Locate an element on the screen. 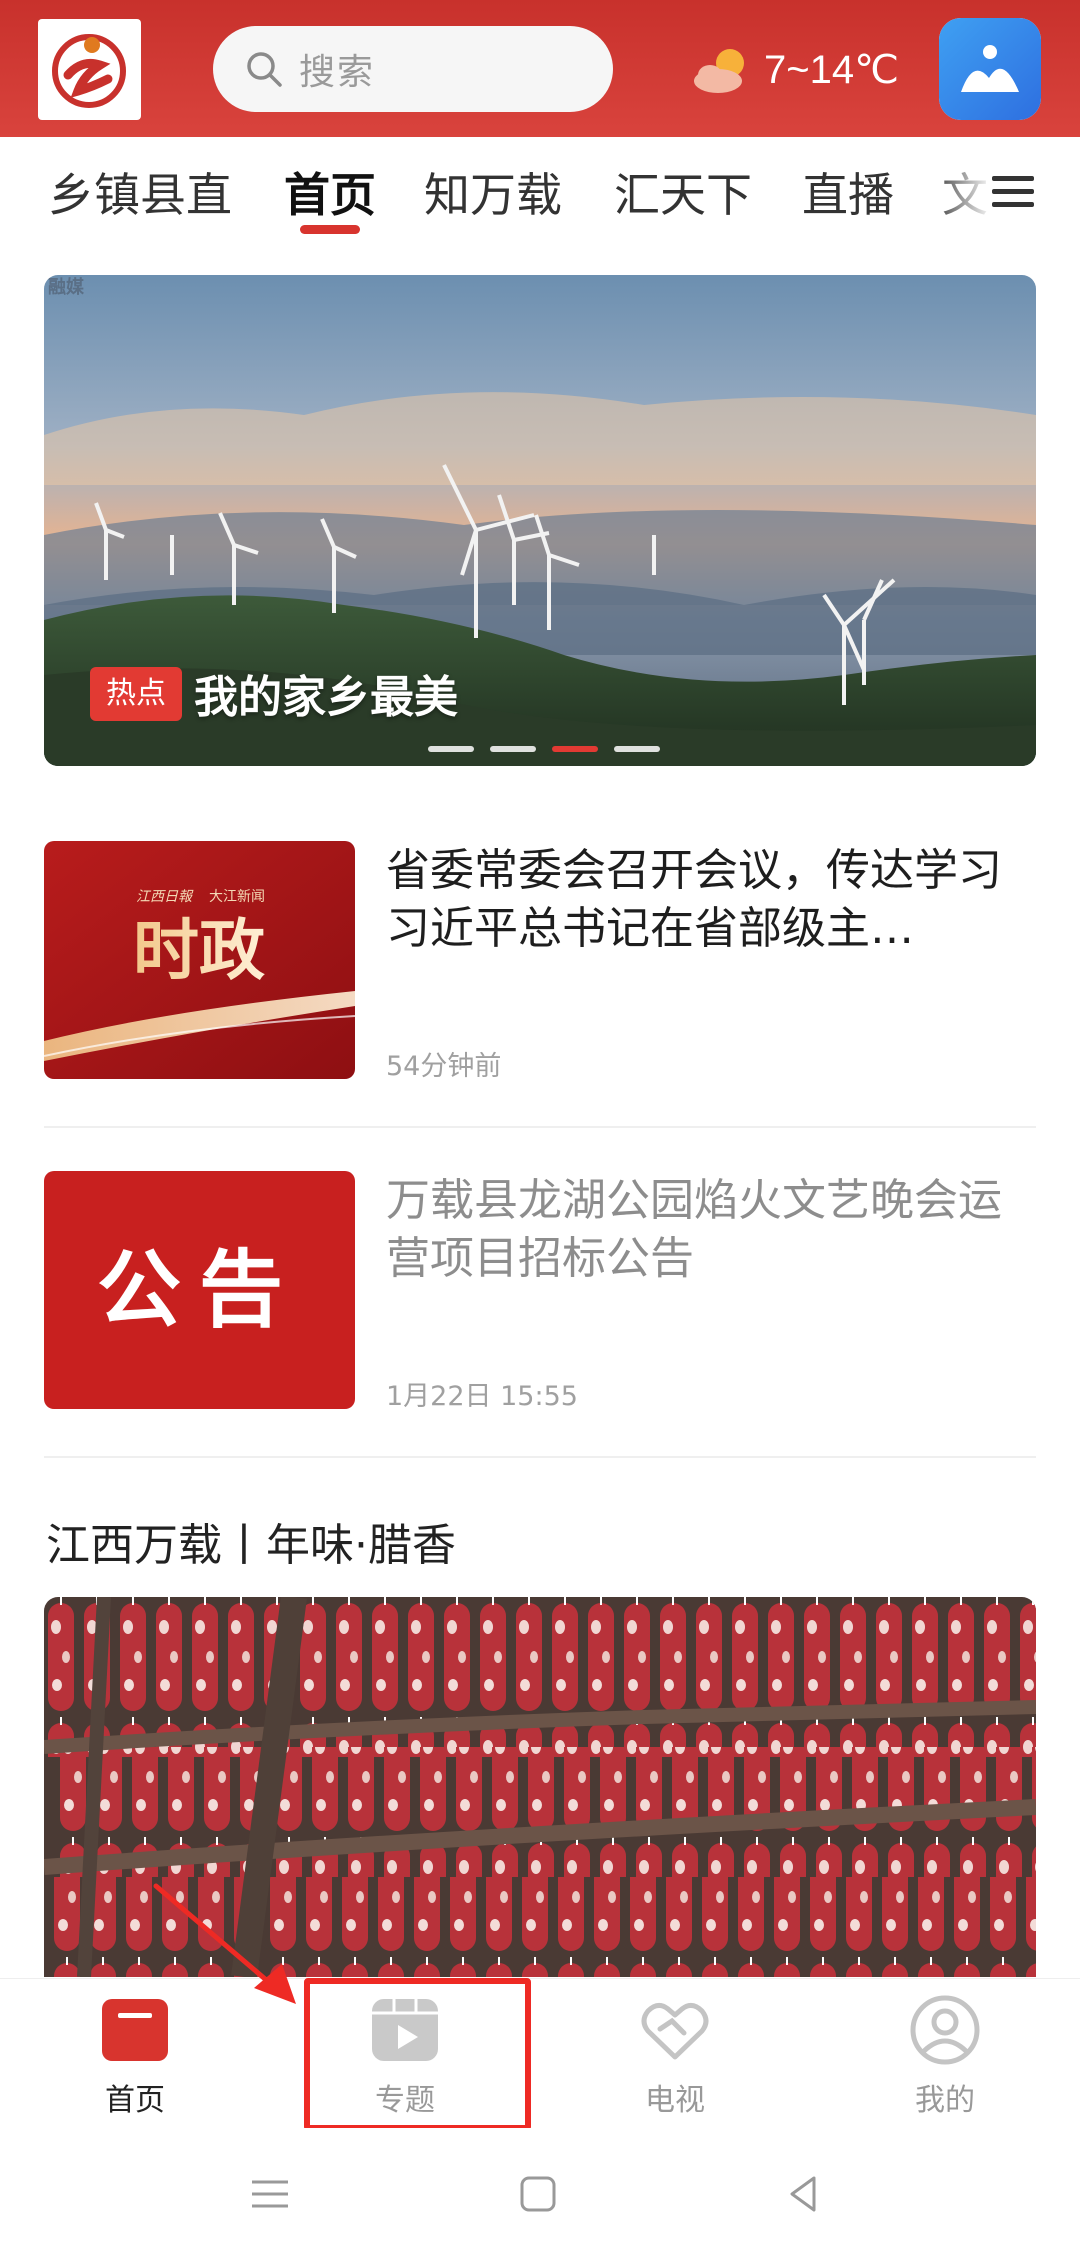  banner-title: 我的家乡最美 is located at coordinates (326, 697).